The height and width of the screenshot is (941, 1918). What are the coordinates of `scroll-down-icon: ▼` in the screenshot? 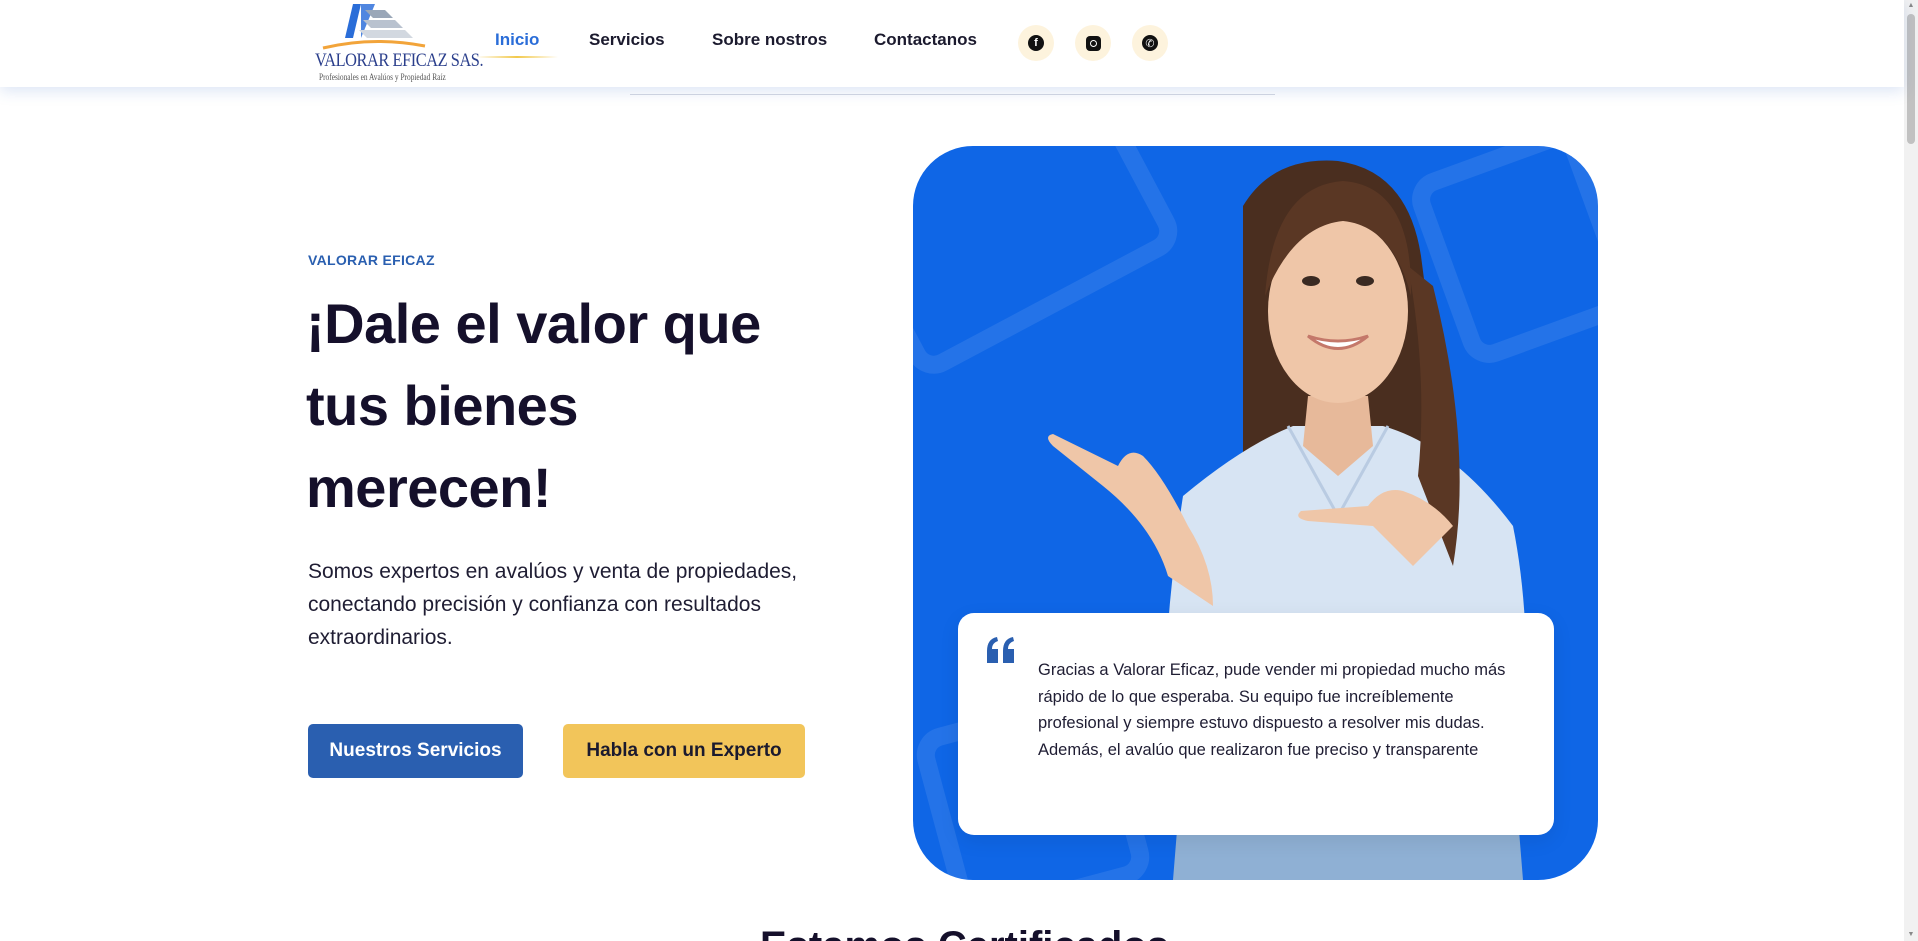 It's located at (1911, 935).